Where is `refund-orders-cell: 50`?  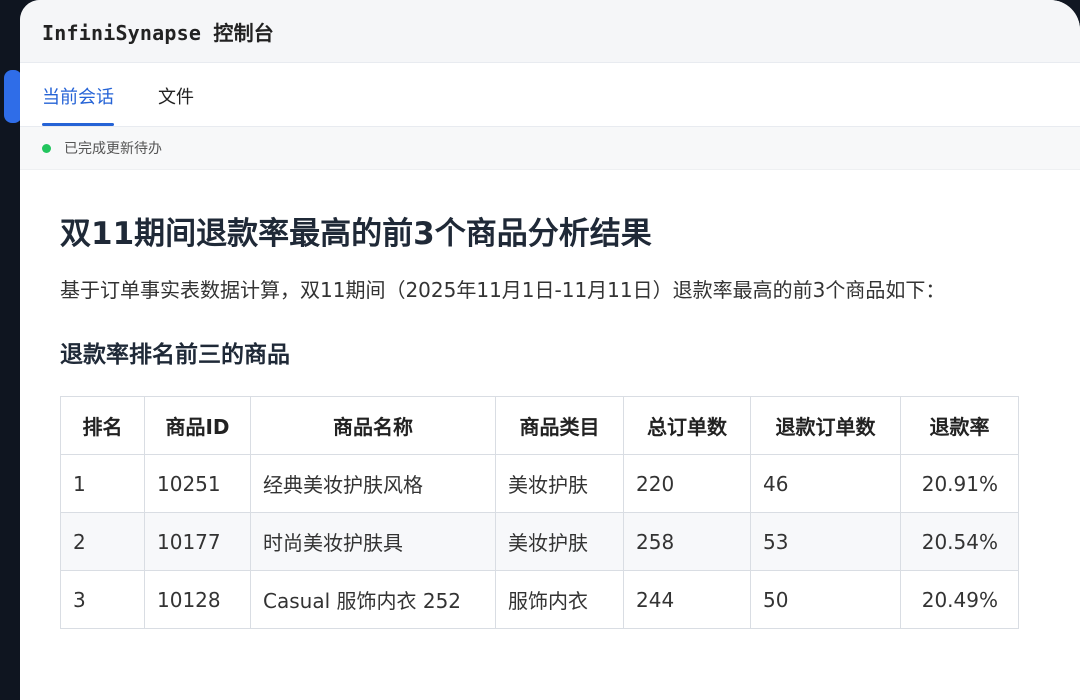
refund-orders-cell: 50 is located at coordinates (825, 599).